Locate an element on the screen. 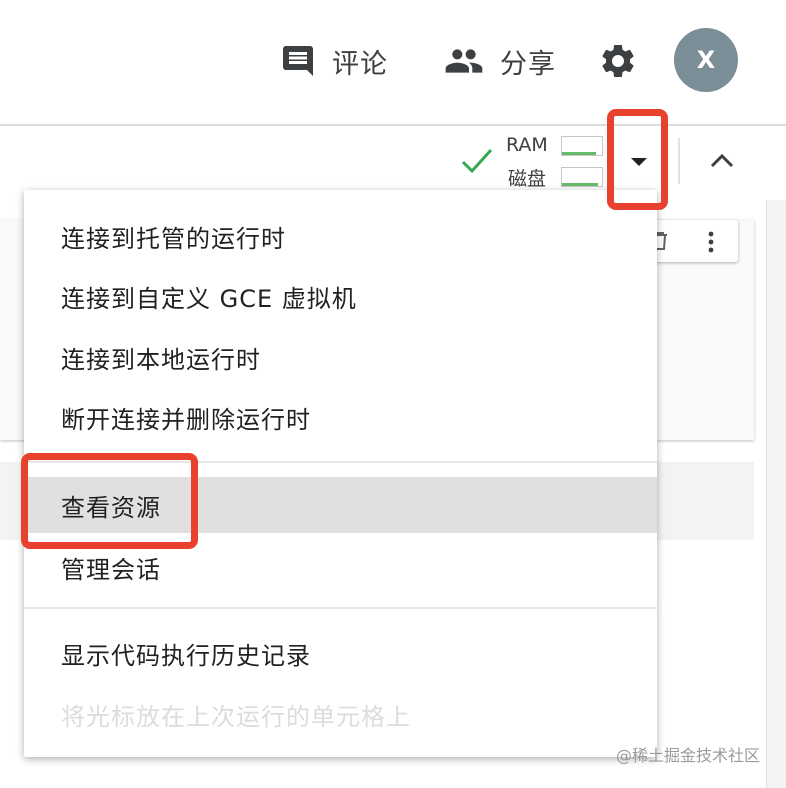 The width and height of the screenshot is (786, 788). scrollbar is located at coordinates (776, 494).